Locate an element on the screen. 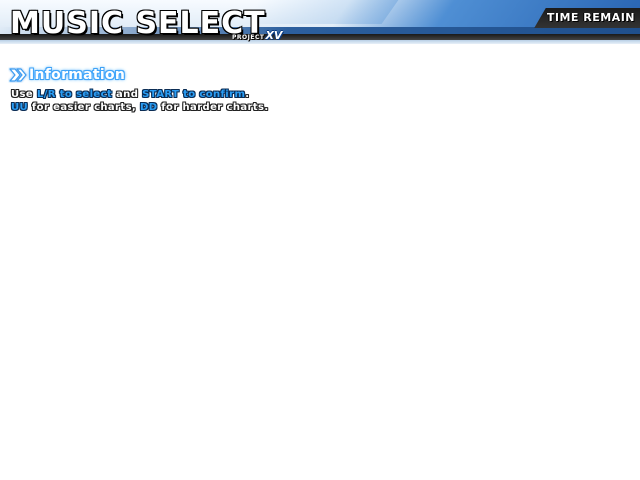  highlight-segment: DD is located at coordinates (149, 107).